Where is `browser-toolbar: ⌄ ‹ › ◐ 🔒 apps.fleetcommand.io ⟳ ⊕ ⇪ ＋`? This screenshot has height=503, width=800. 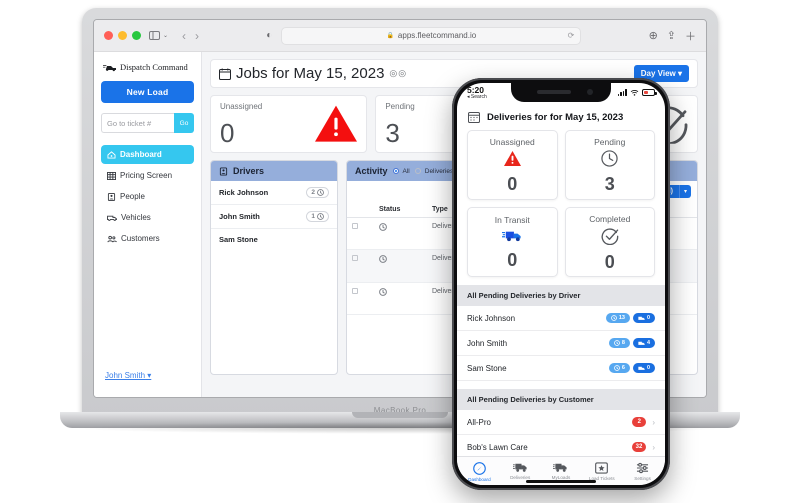 browser-toolbar: ⌄ ‹ › ◐ 🔒 apps.fleetcommand.io ⟳ ⊕ ⇪ ＋ is located at coordinates (400, 36).